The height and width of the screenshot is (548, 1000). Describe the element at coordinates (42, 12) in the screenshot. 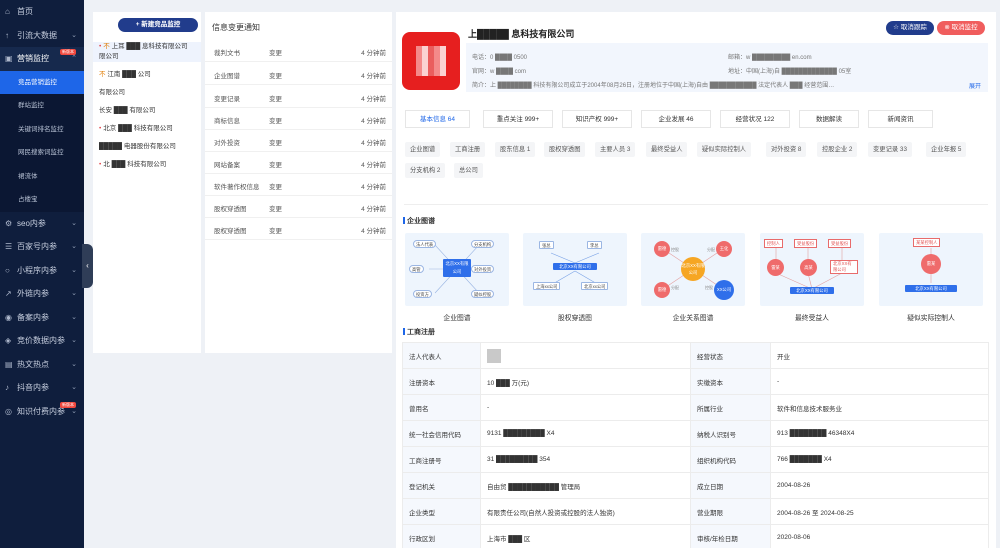

I see `sidebar-item-home: ⌂ 首页` at that location.